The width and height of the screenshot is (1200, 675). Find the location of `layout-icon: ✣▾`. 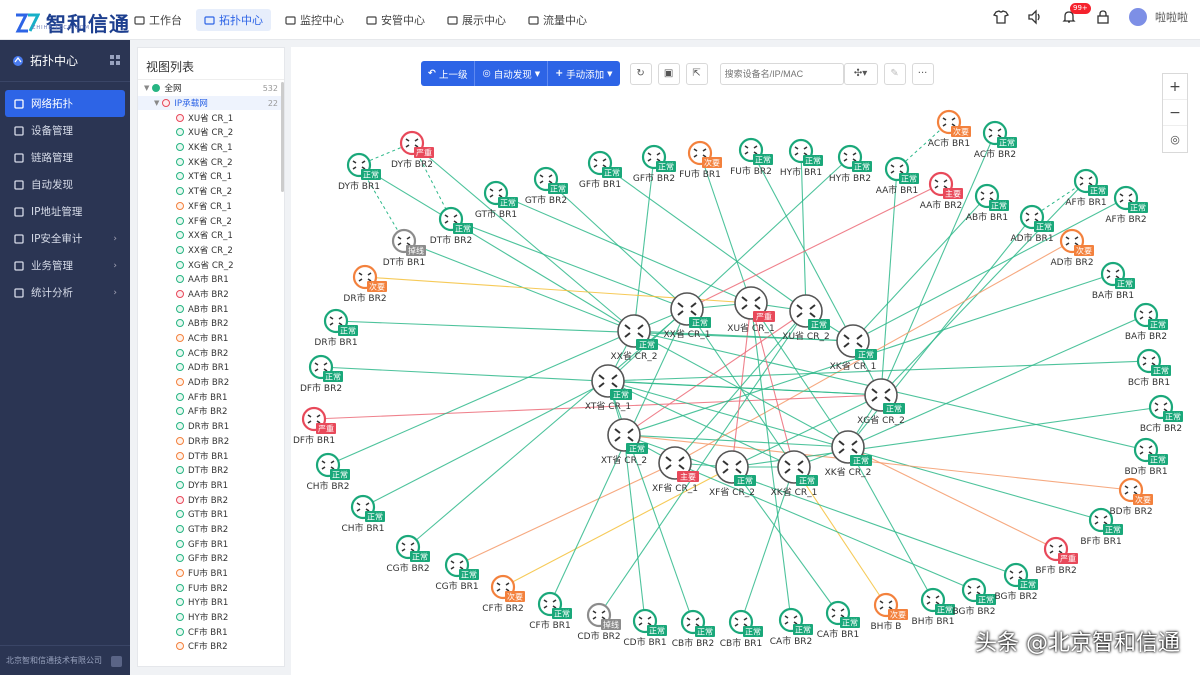

layout-icon: ✣▾ is located at coordinates (860, 73).